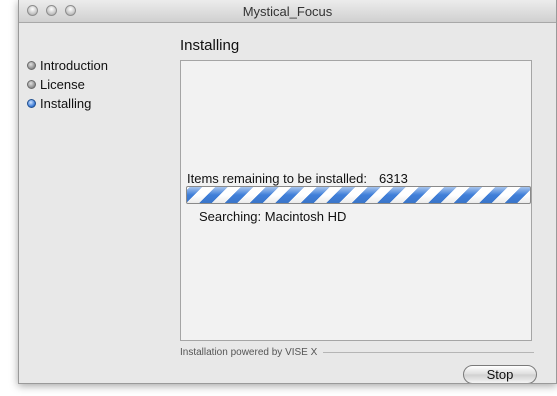 This screenshot has height=396, width=557. I want to click on step-label: License, so click(62, 84).